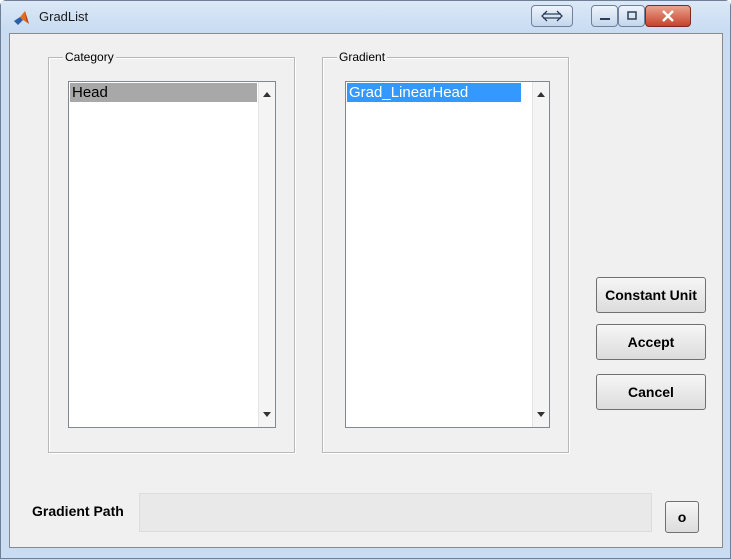  What do you see at coordinates (604, 16) in the screenshot?
I see `minimize-button` at bounding box center [604, 16].